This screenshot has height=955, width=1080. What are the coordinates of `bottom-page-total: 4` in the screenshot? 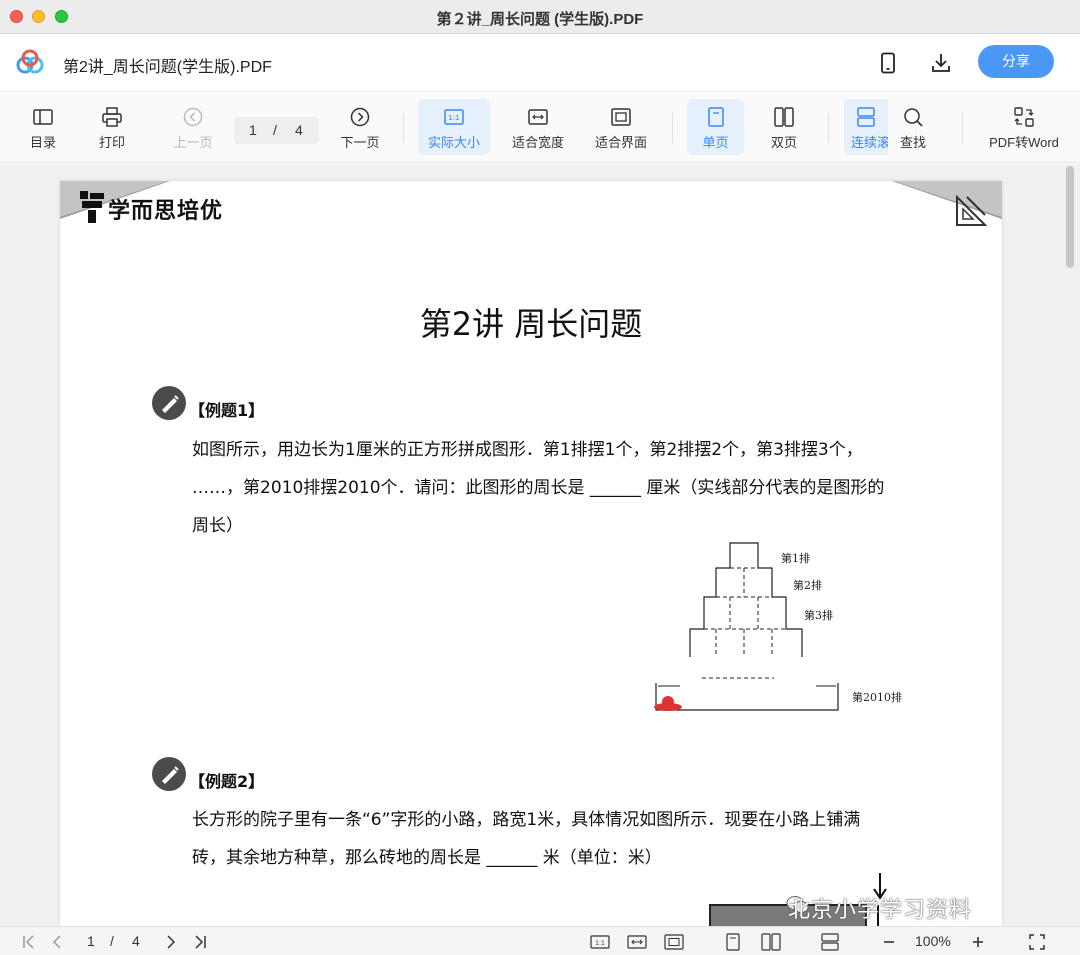 It's located at (136, 941).